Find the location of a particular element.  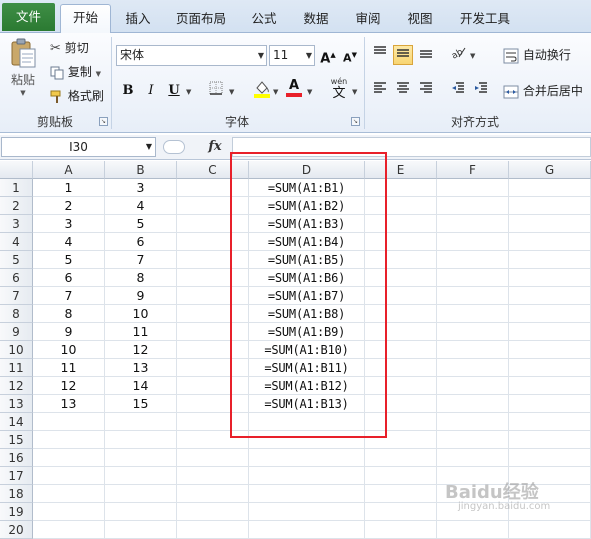

cell-f9 is located at coordinates (473, 332).